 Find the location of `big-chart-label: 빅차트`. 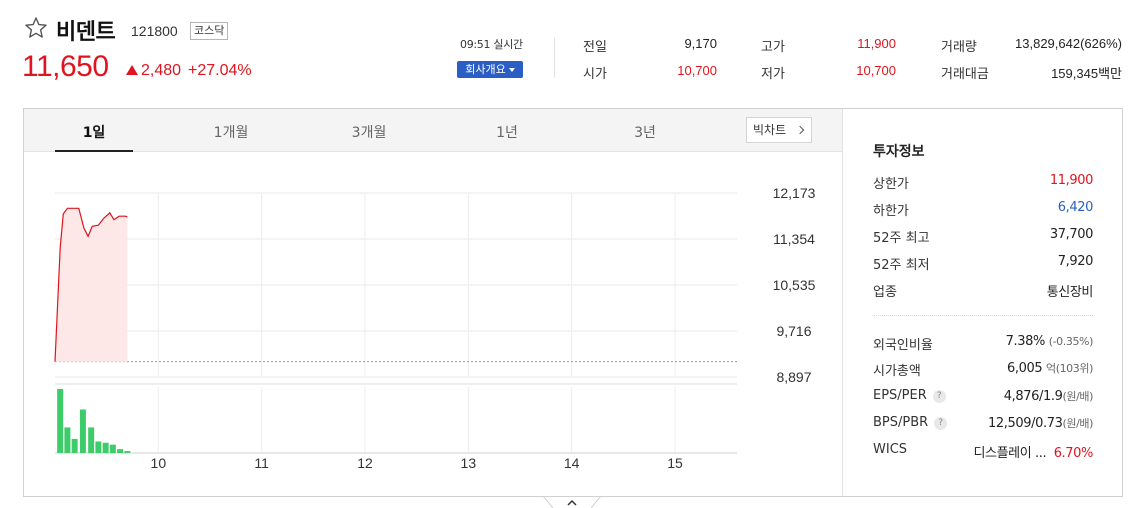

big-chart-label: 빅차트 is located at coordinates (770, 130).